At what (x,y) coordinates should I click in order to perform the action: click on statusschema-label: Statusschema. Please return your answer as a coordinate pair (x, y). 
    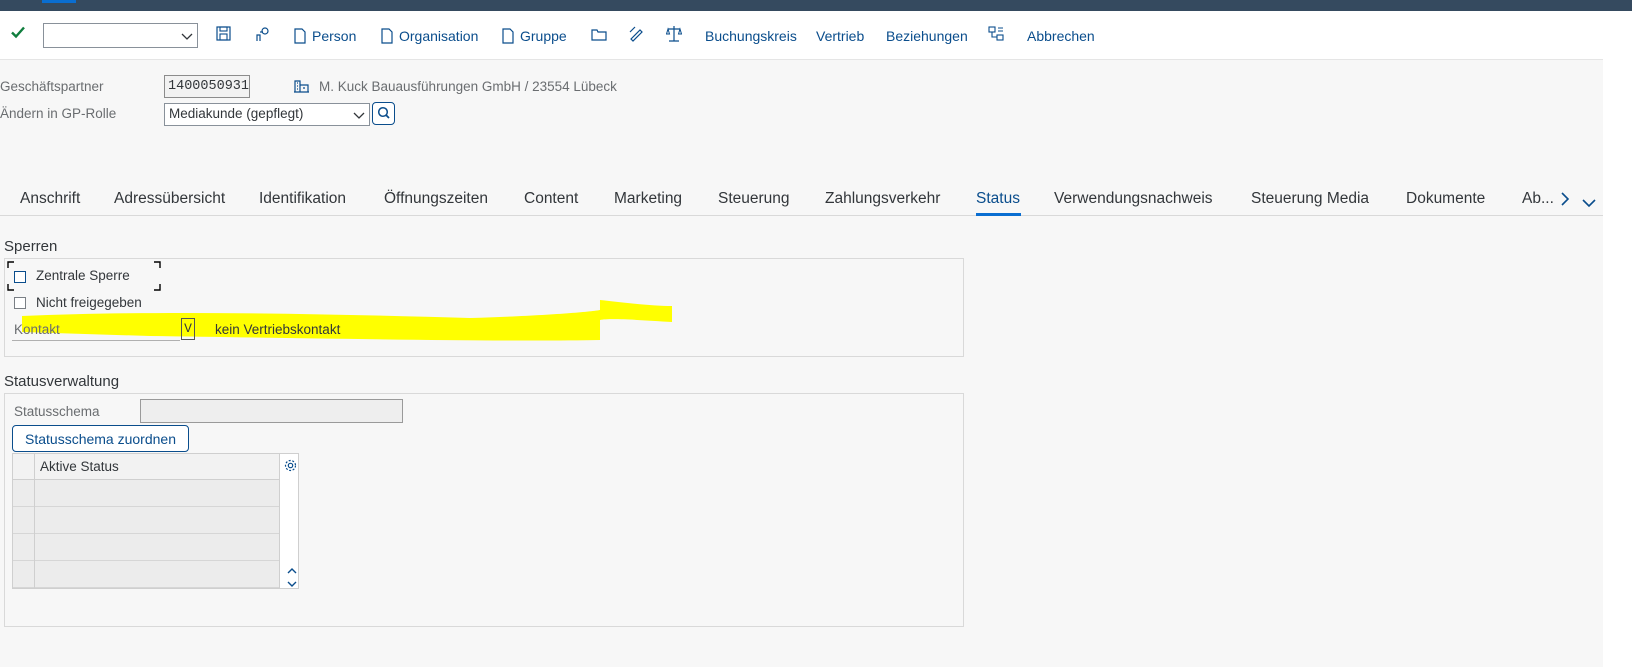
    Looking at the image, I should click on (57, 411).